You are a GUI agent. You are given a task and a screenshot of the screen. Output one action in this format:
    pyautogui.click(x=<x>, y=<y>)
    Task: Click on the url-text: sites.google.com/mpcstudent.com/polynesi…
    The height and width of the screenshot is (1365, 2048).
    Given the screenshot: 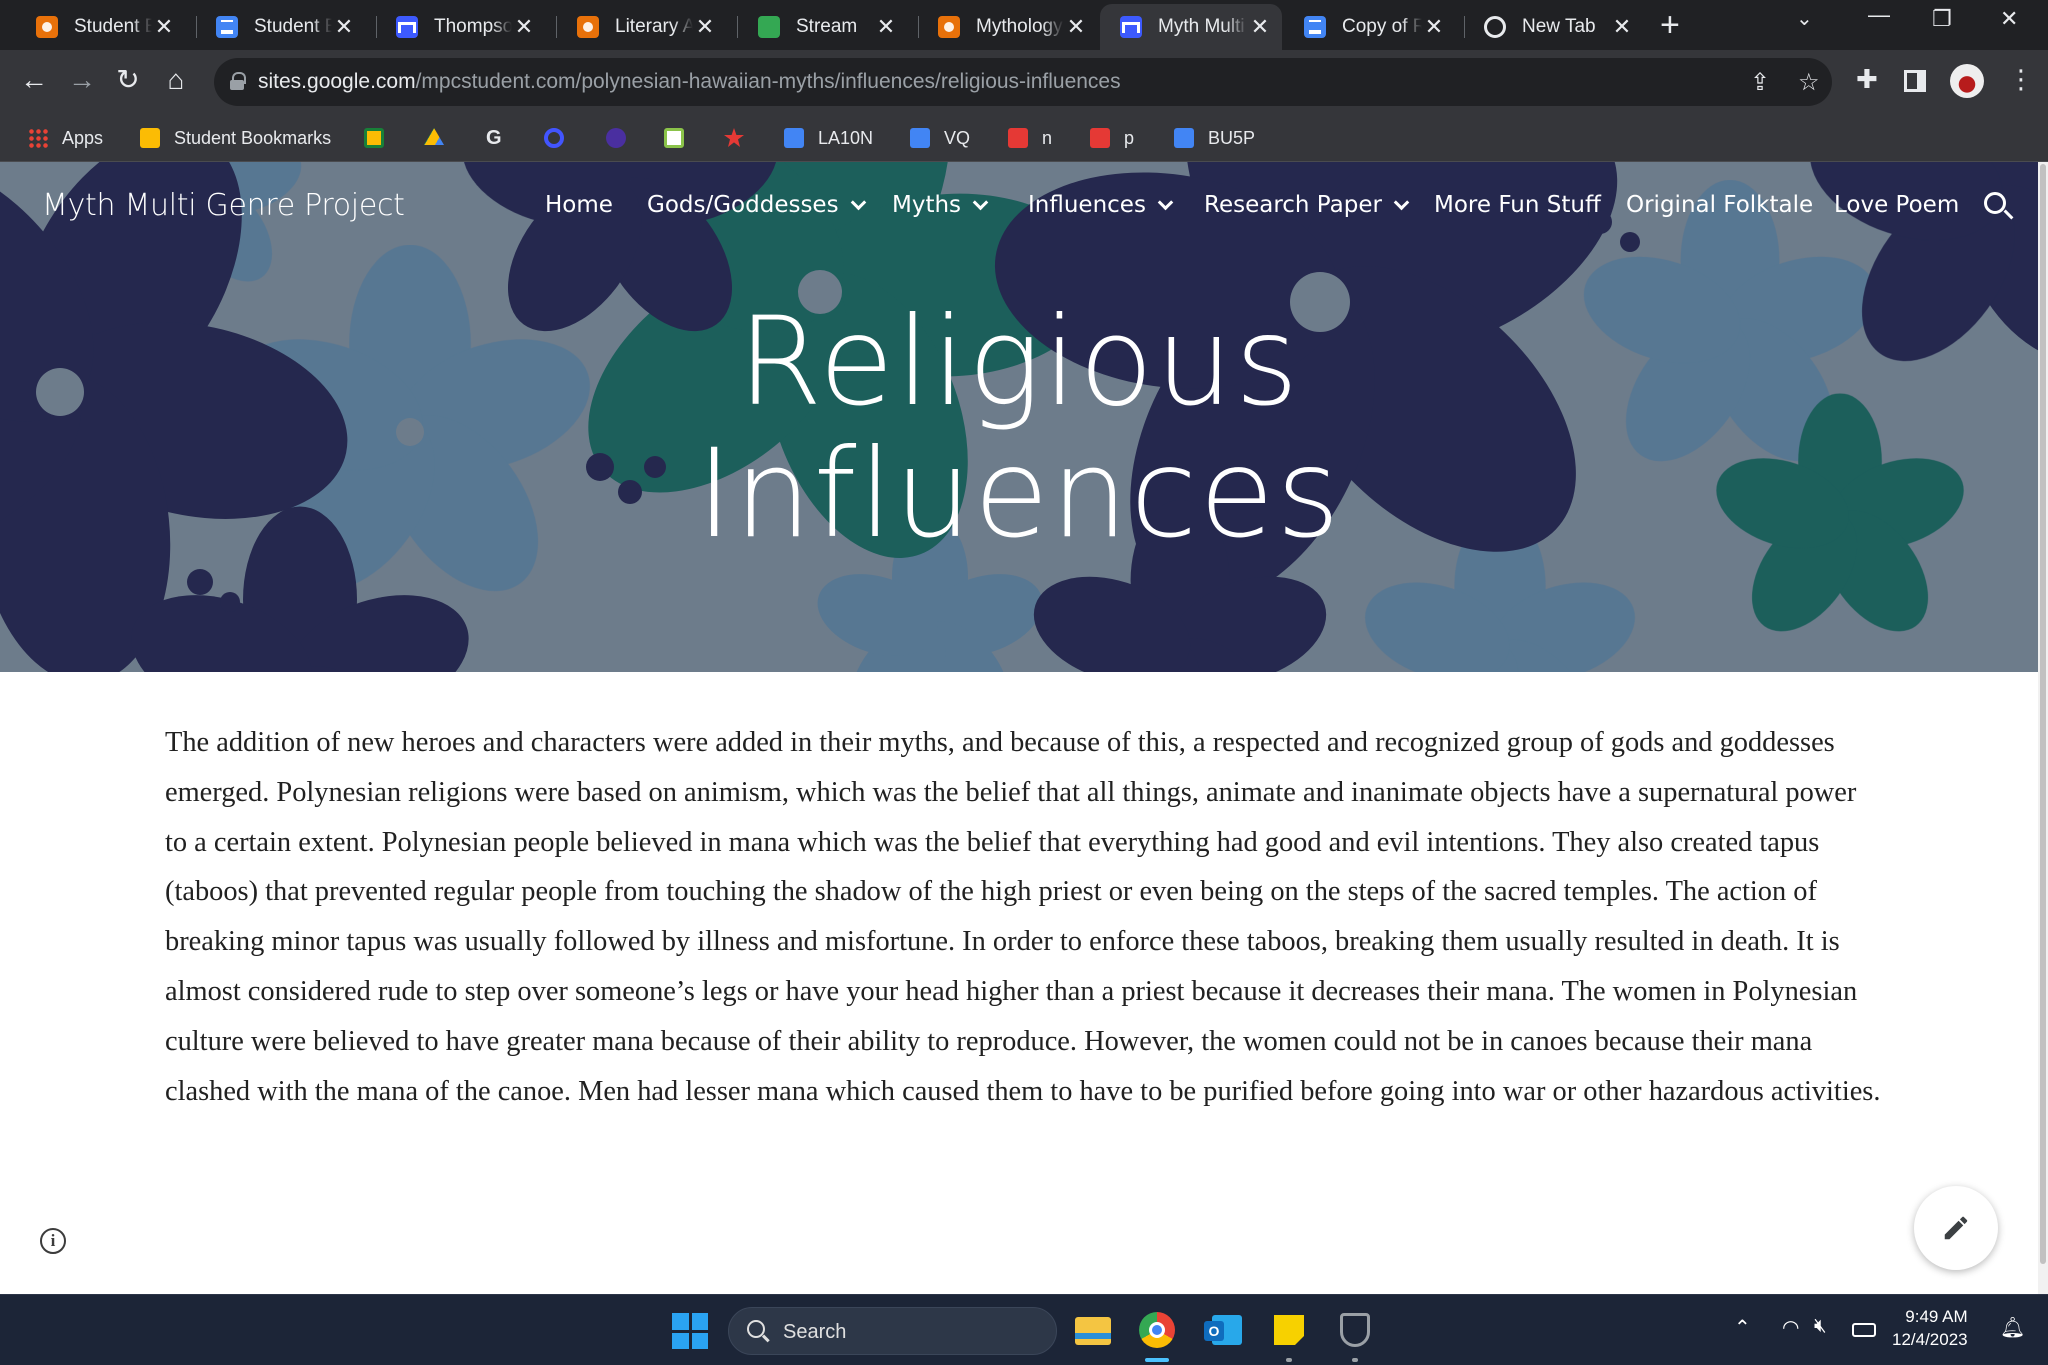 What is the action you would take?
    pyautogui.click(x=689, y=82)
    